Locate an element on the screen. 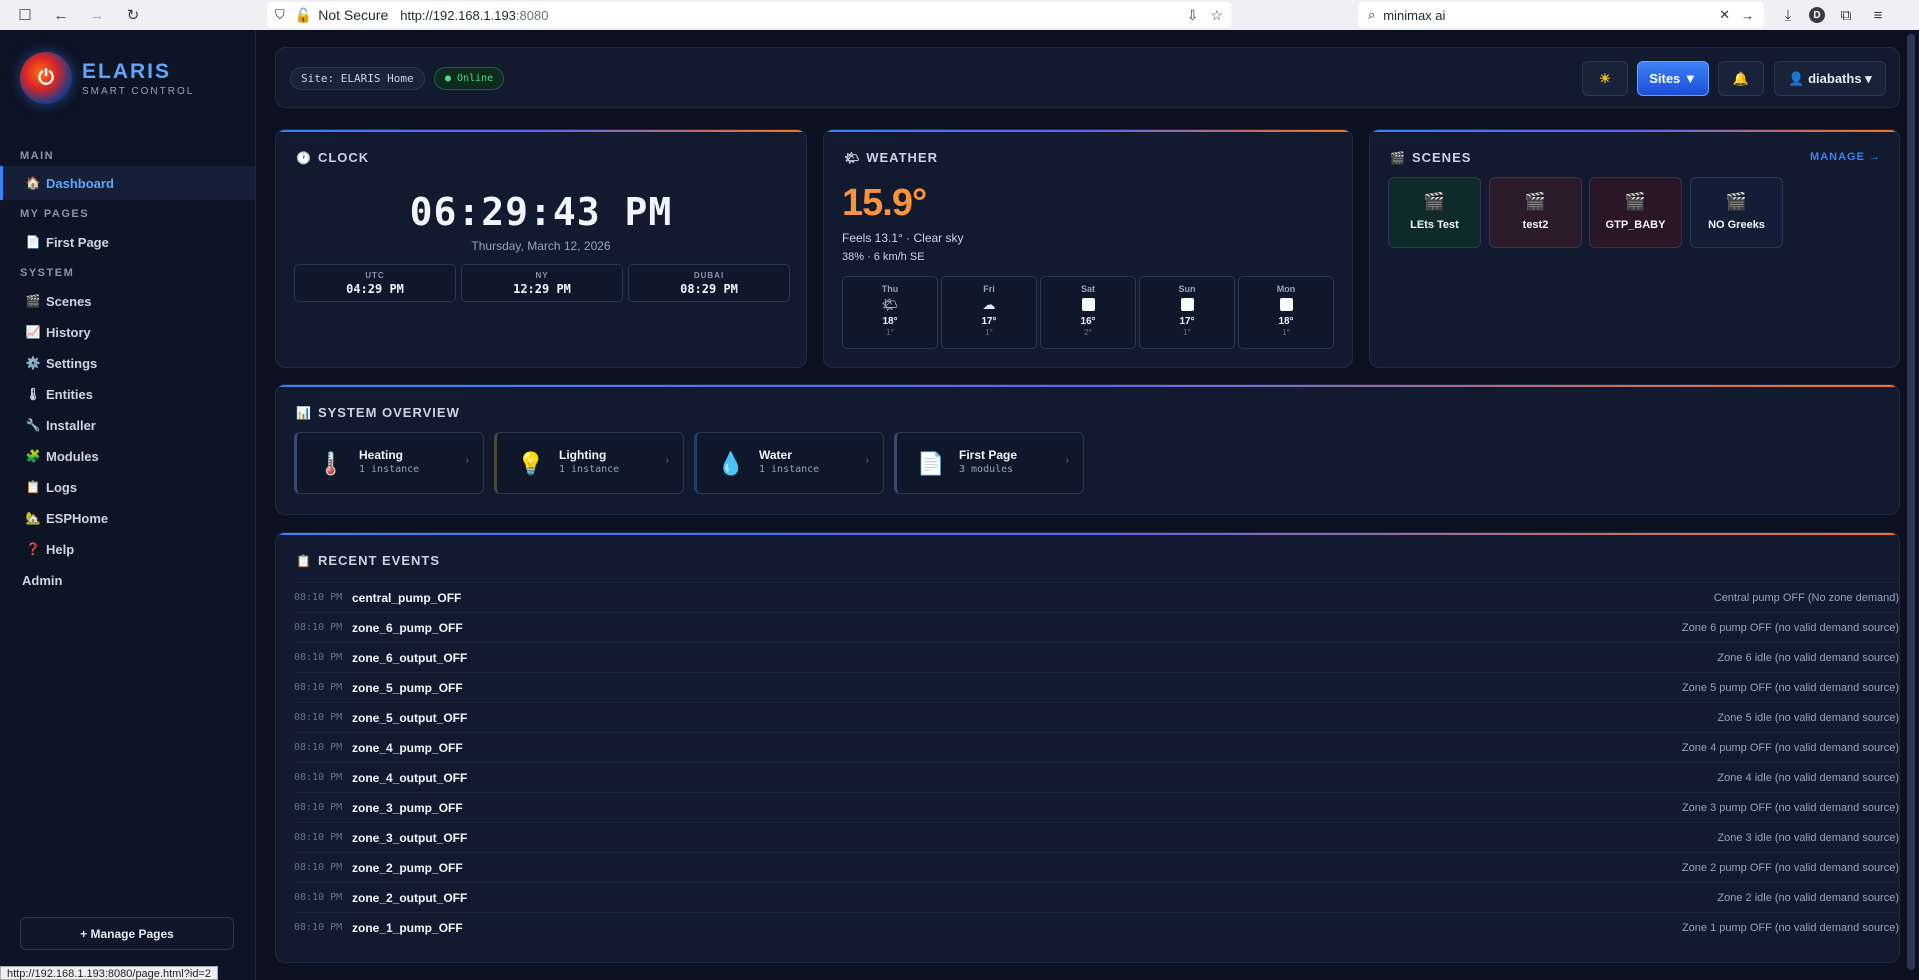 The height and width of the screenshot is (980, 1919). sidebar-item-logs: 📋 Logs is located at coordinates (127, 487).